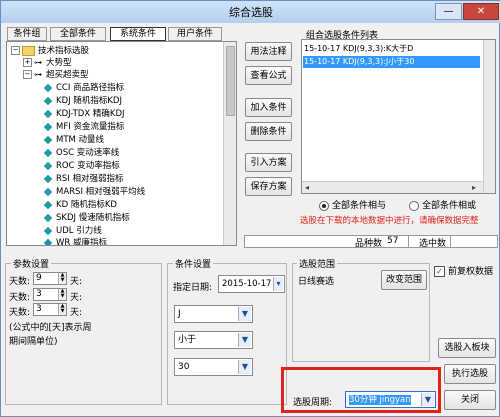 This screenshot has height=417, width=500. What do you see at coordinates (73, 140) in the screenshot?
I see `tree-item-mtm: MTM 动量线` at bounding box center [73, 140].